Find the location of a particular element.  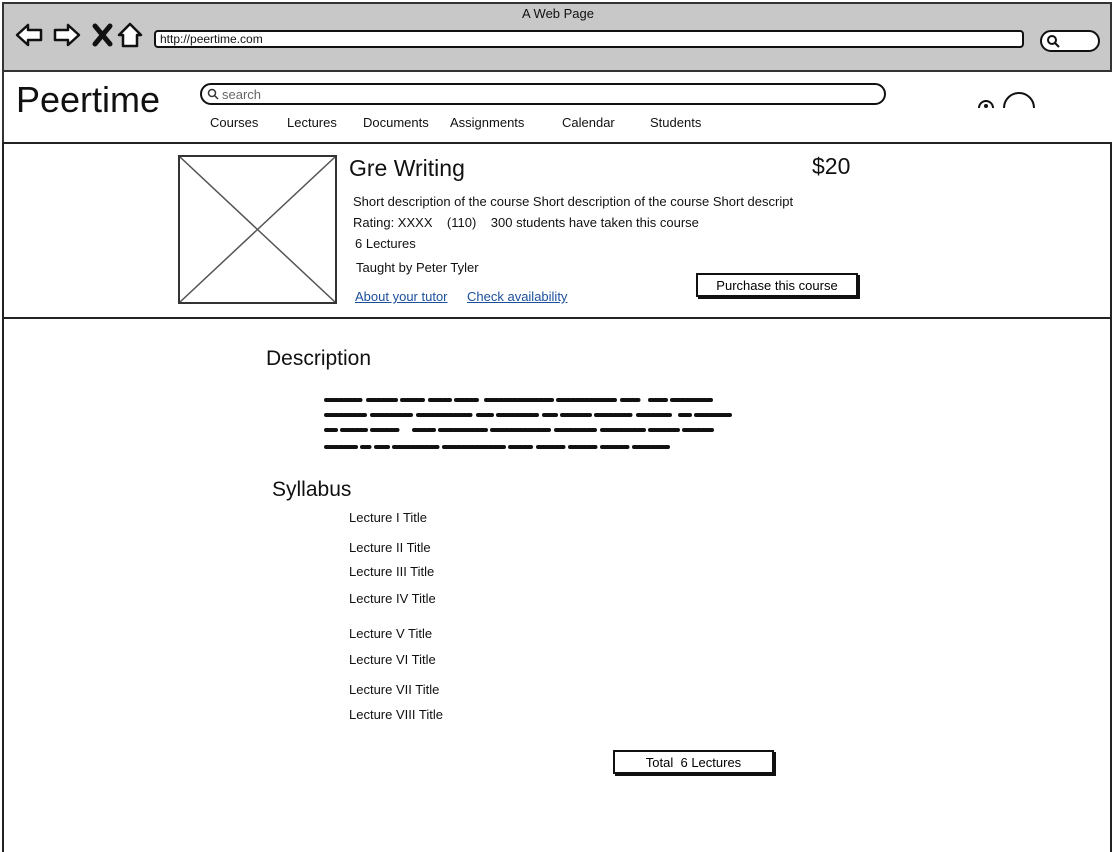

forward-arrow-icon is located at coordinates (67, 35).